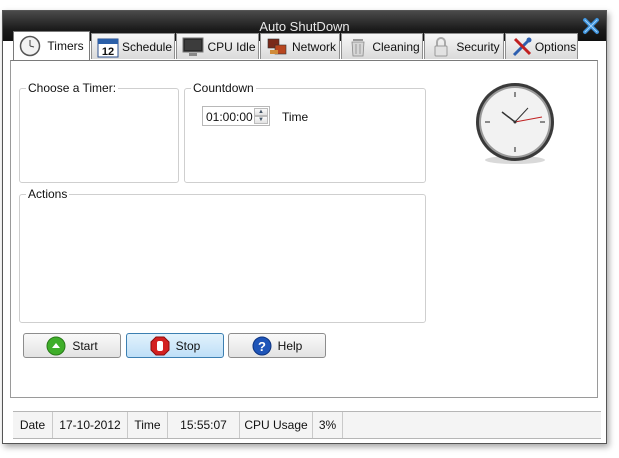 Image resolution: width=619 pixels, height=458 pixels. I want to click on start-icon, so click(56, 346).